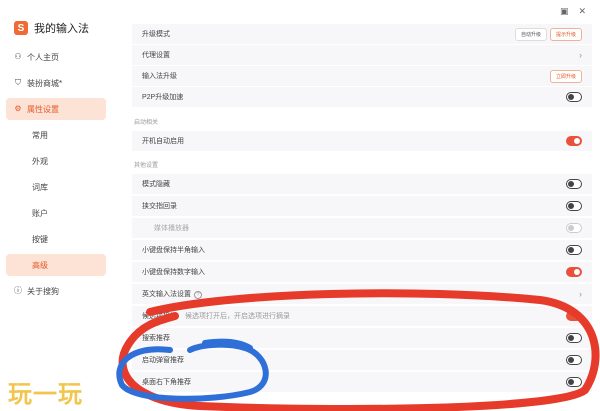 The image size is (600, 411). I want to click on app-brand: S 我的输入法, so click(51, 28).